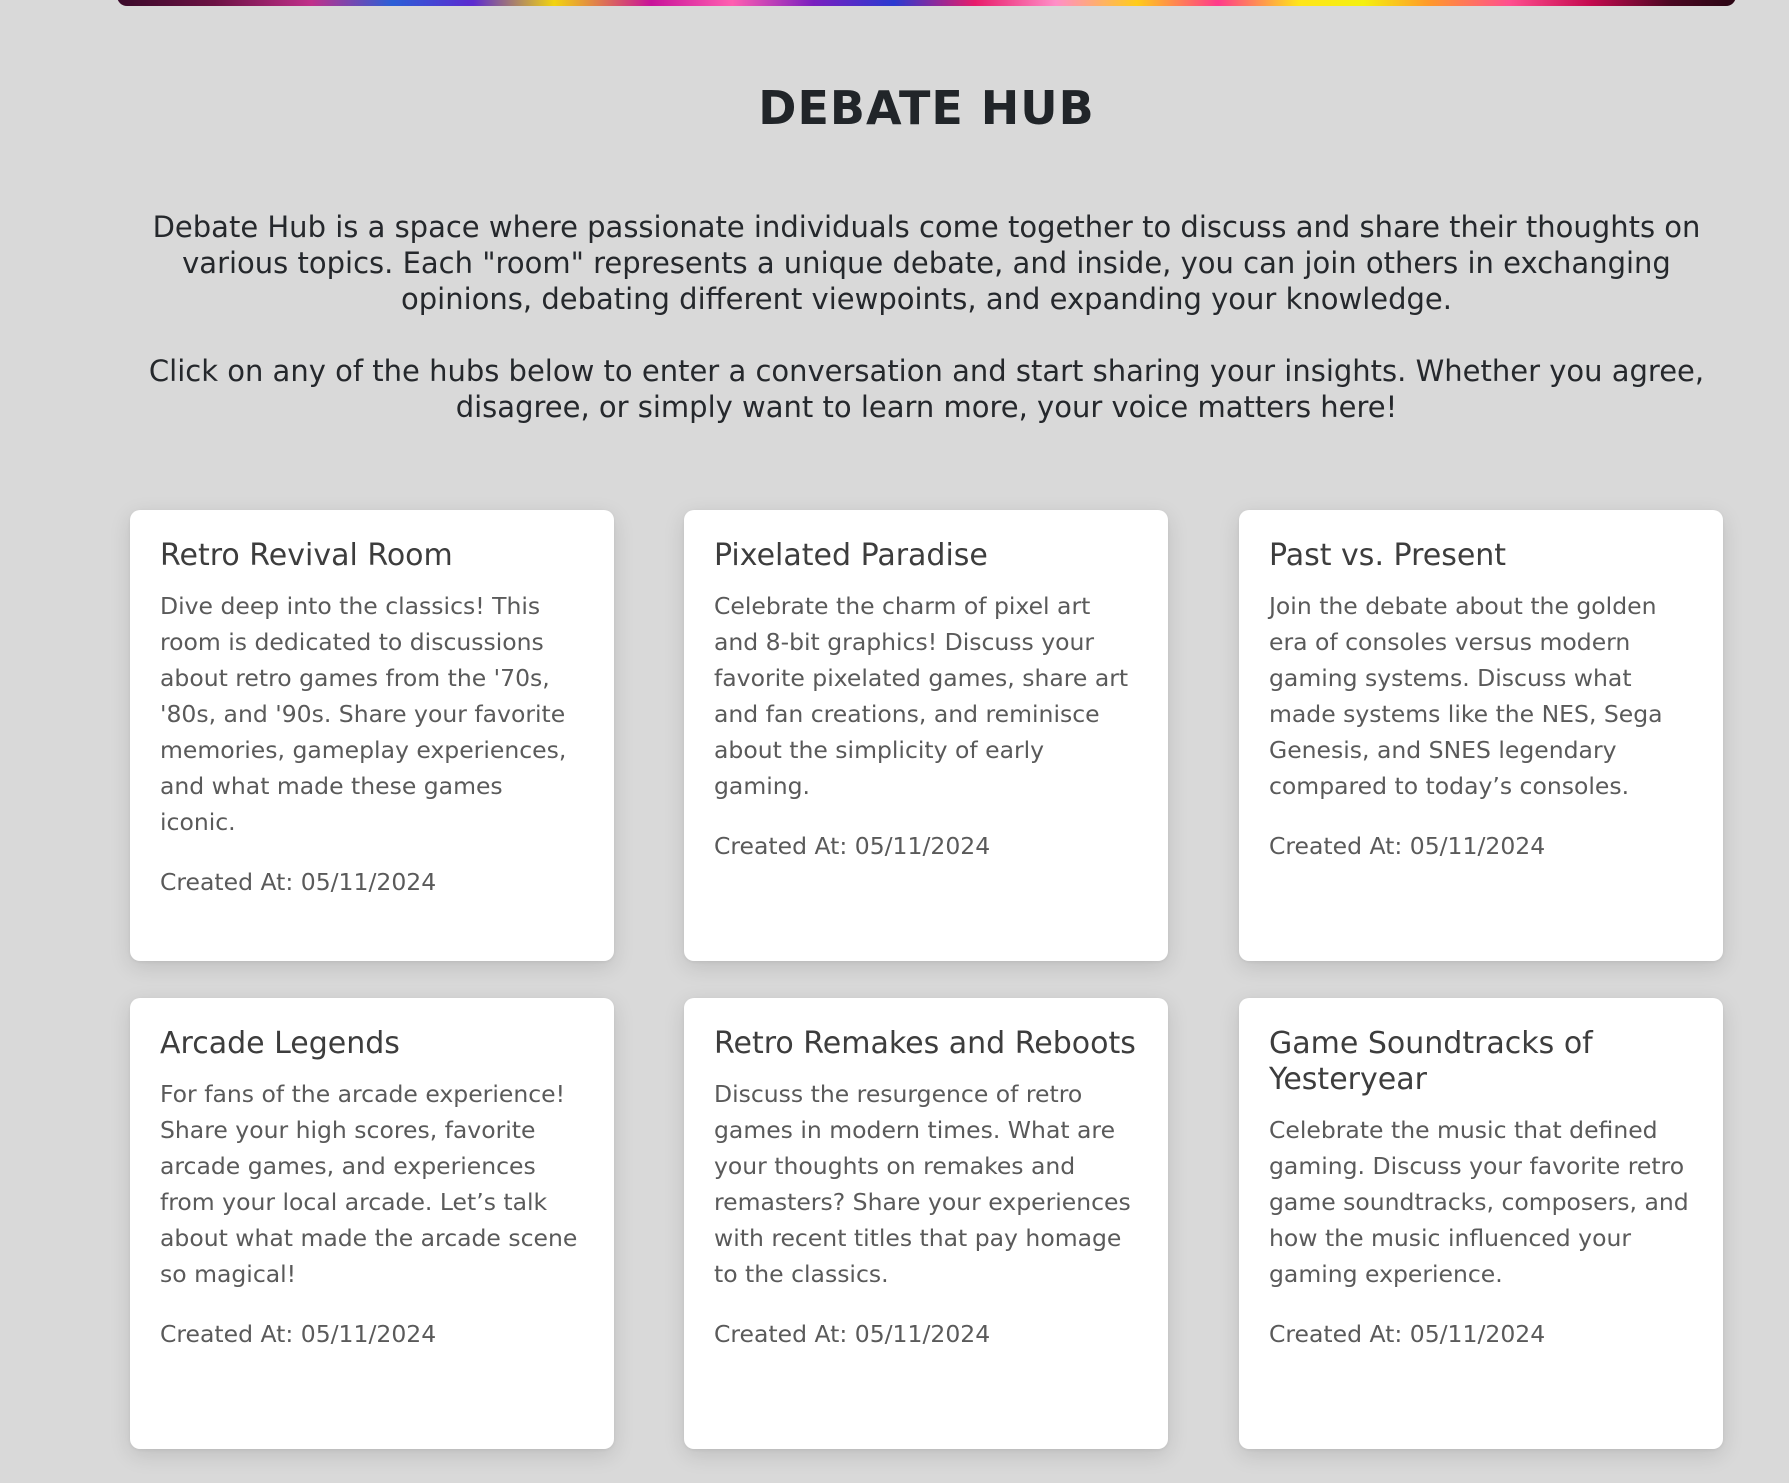 The width and height of the screenshot is (1789, 1483). What do you see at coordinates (926, 108) in the screenshot?
I see `page-title: DEBATE HUB` at bounding box center [926, 108].